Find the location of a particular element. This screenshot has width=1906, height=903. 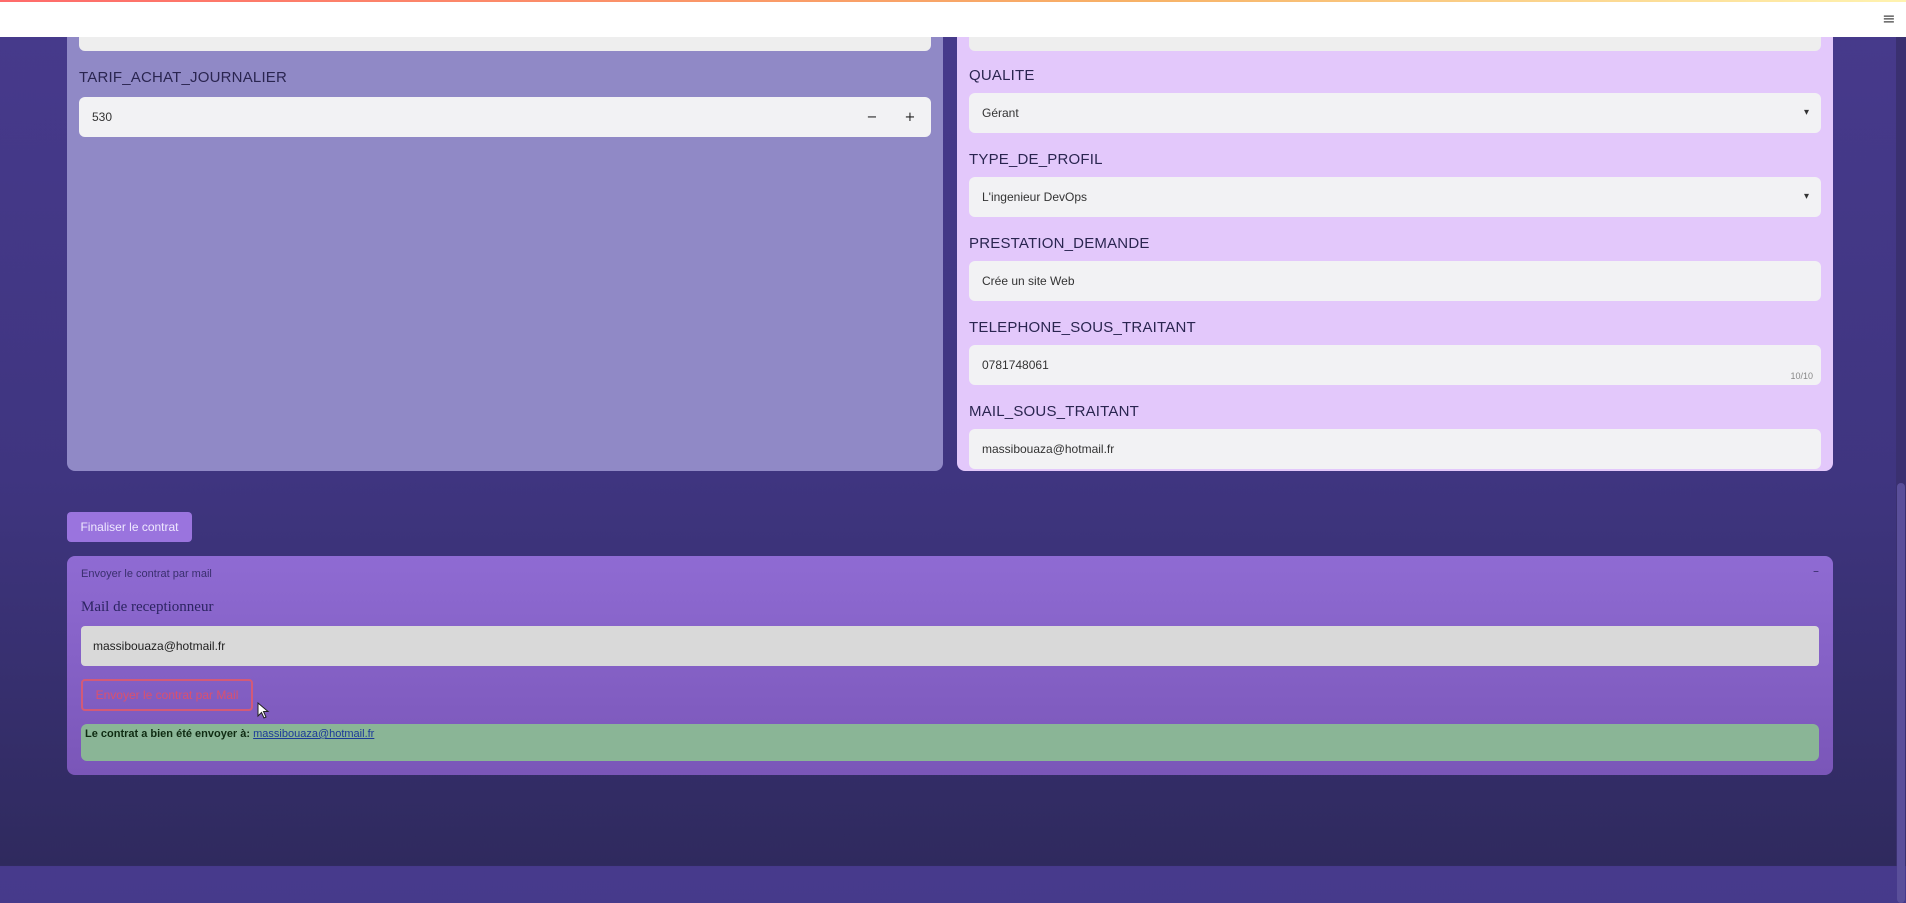

telephone-input: 0781748061 10/10 is located at coordinates (1395, 365).